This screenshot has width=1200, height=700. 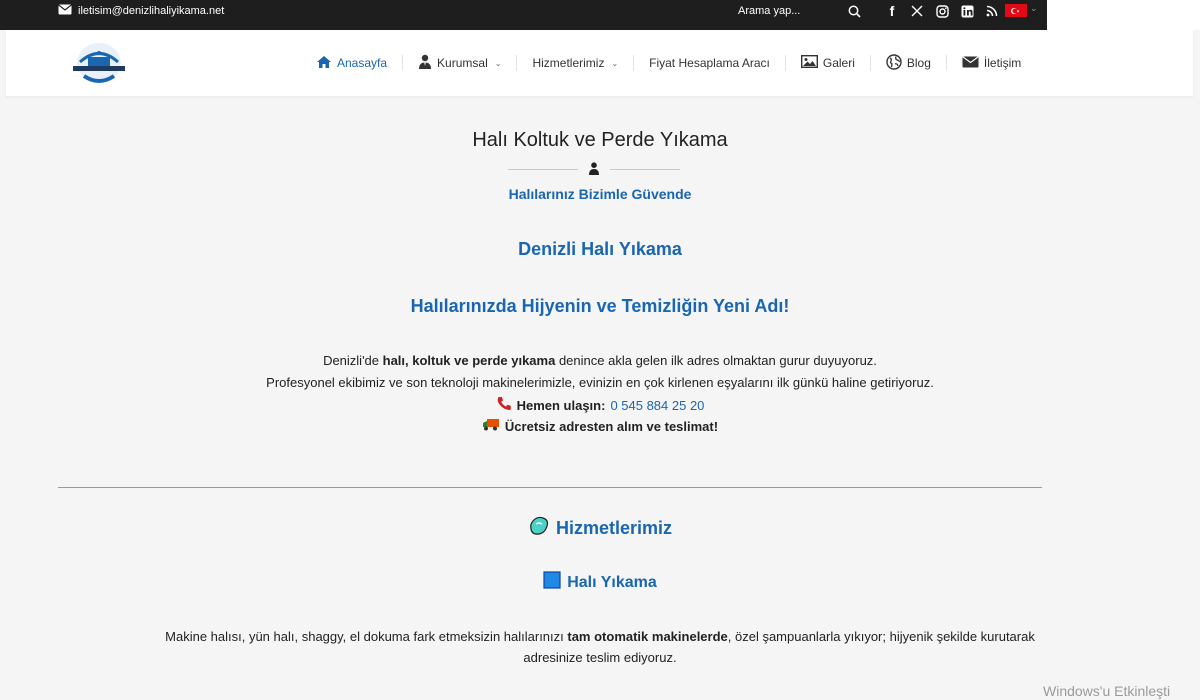 I want to click on contact-label: Hemen ulaşın:, so click(x=561, y=405).